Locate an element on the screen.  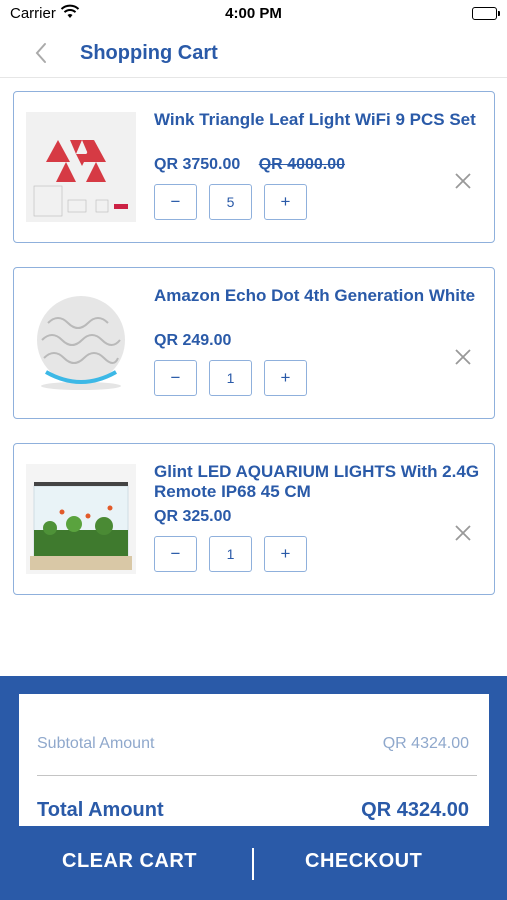
status-bar: Carrier 4:00 PM is located at coordinates (253, 14).